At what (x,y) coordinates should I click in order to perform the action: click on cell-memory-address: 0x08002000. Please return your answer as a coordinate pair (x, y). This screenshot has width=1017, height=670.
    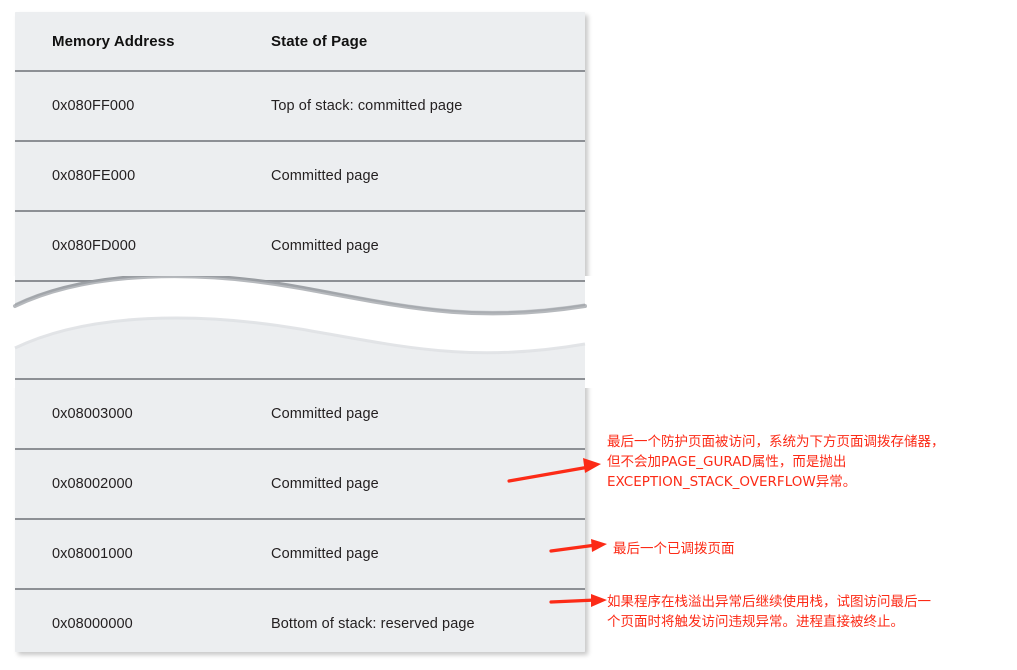
    Looking at the image, I should click on (92, 484).